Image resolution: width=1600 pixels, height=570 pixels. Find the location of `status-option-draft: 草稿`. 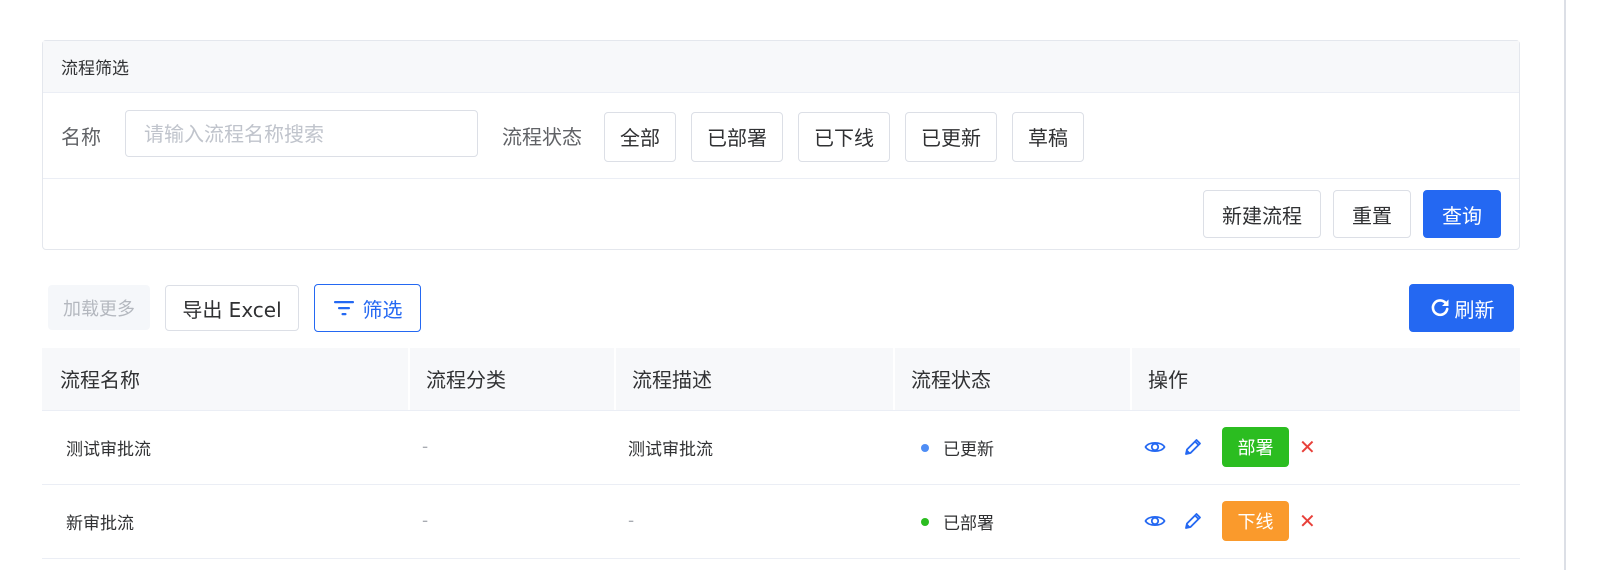

status-option-draft: 草稿 is located at coordinates (1048, 136).